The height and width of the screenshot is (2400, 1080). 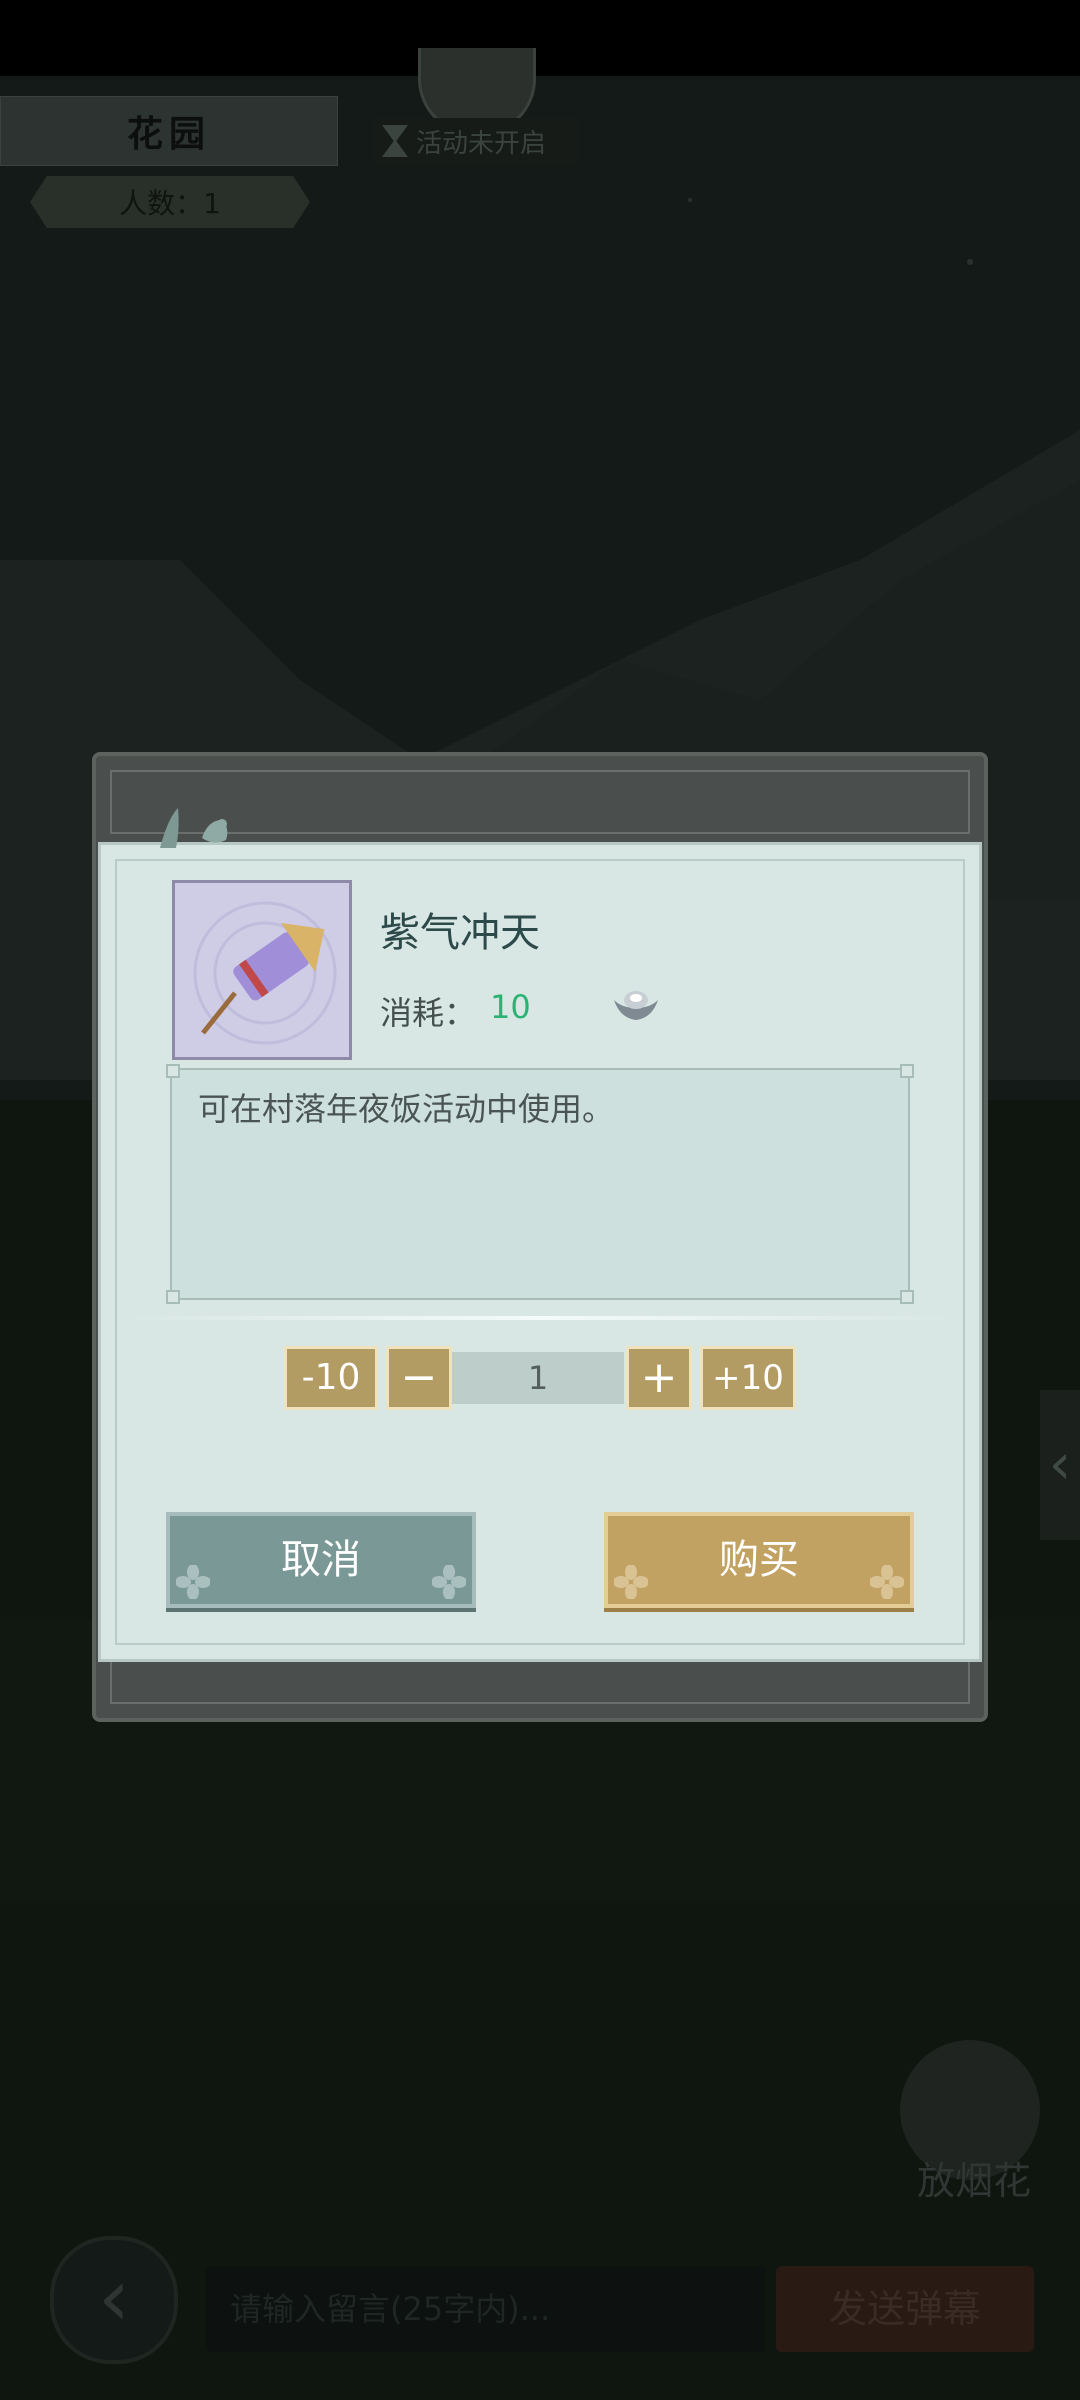 What do you see at coordinates (331, 1378) in the screenshot?
I see `minus-10-button: -10` at bounding box center [331, 1378].